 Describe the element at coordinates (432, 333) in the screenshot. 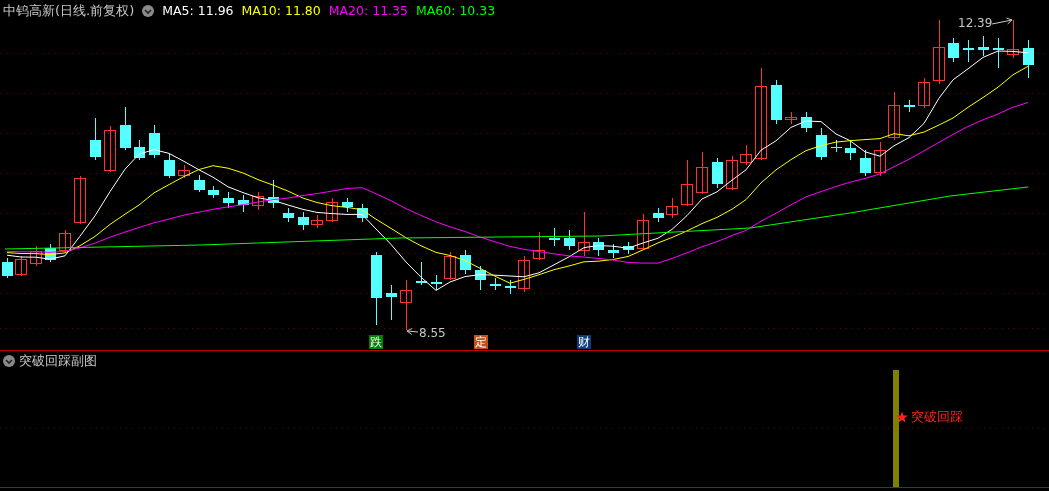

I see `low-price-label: 8.55` at that location.